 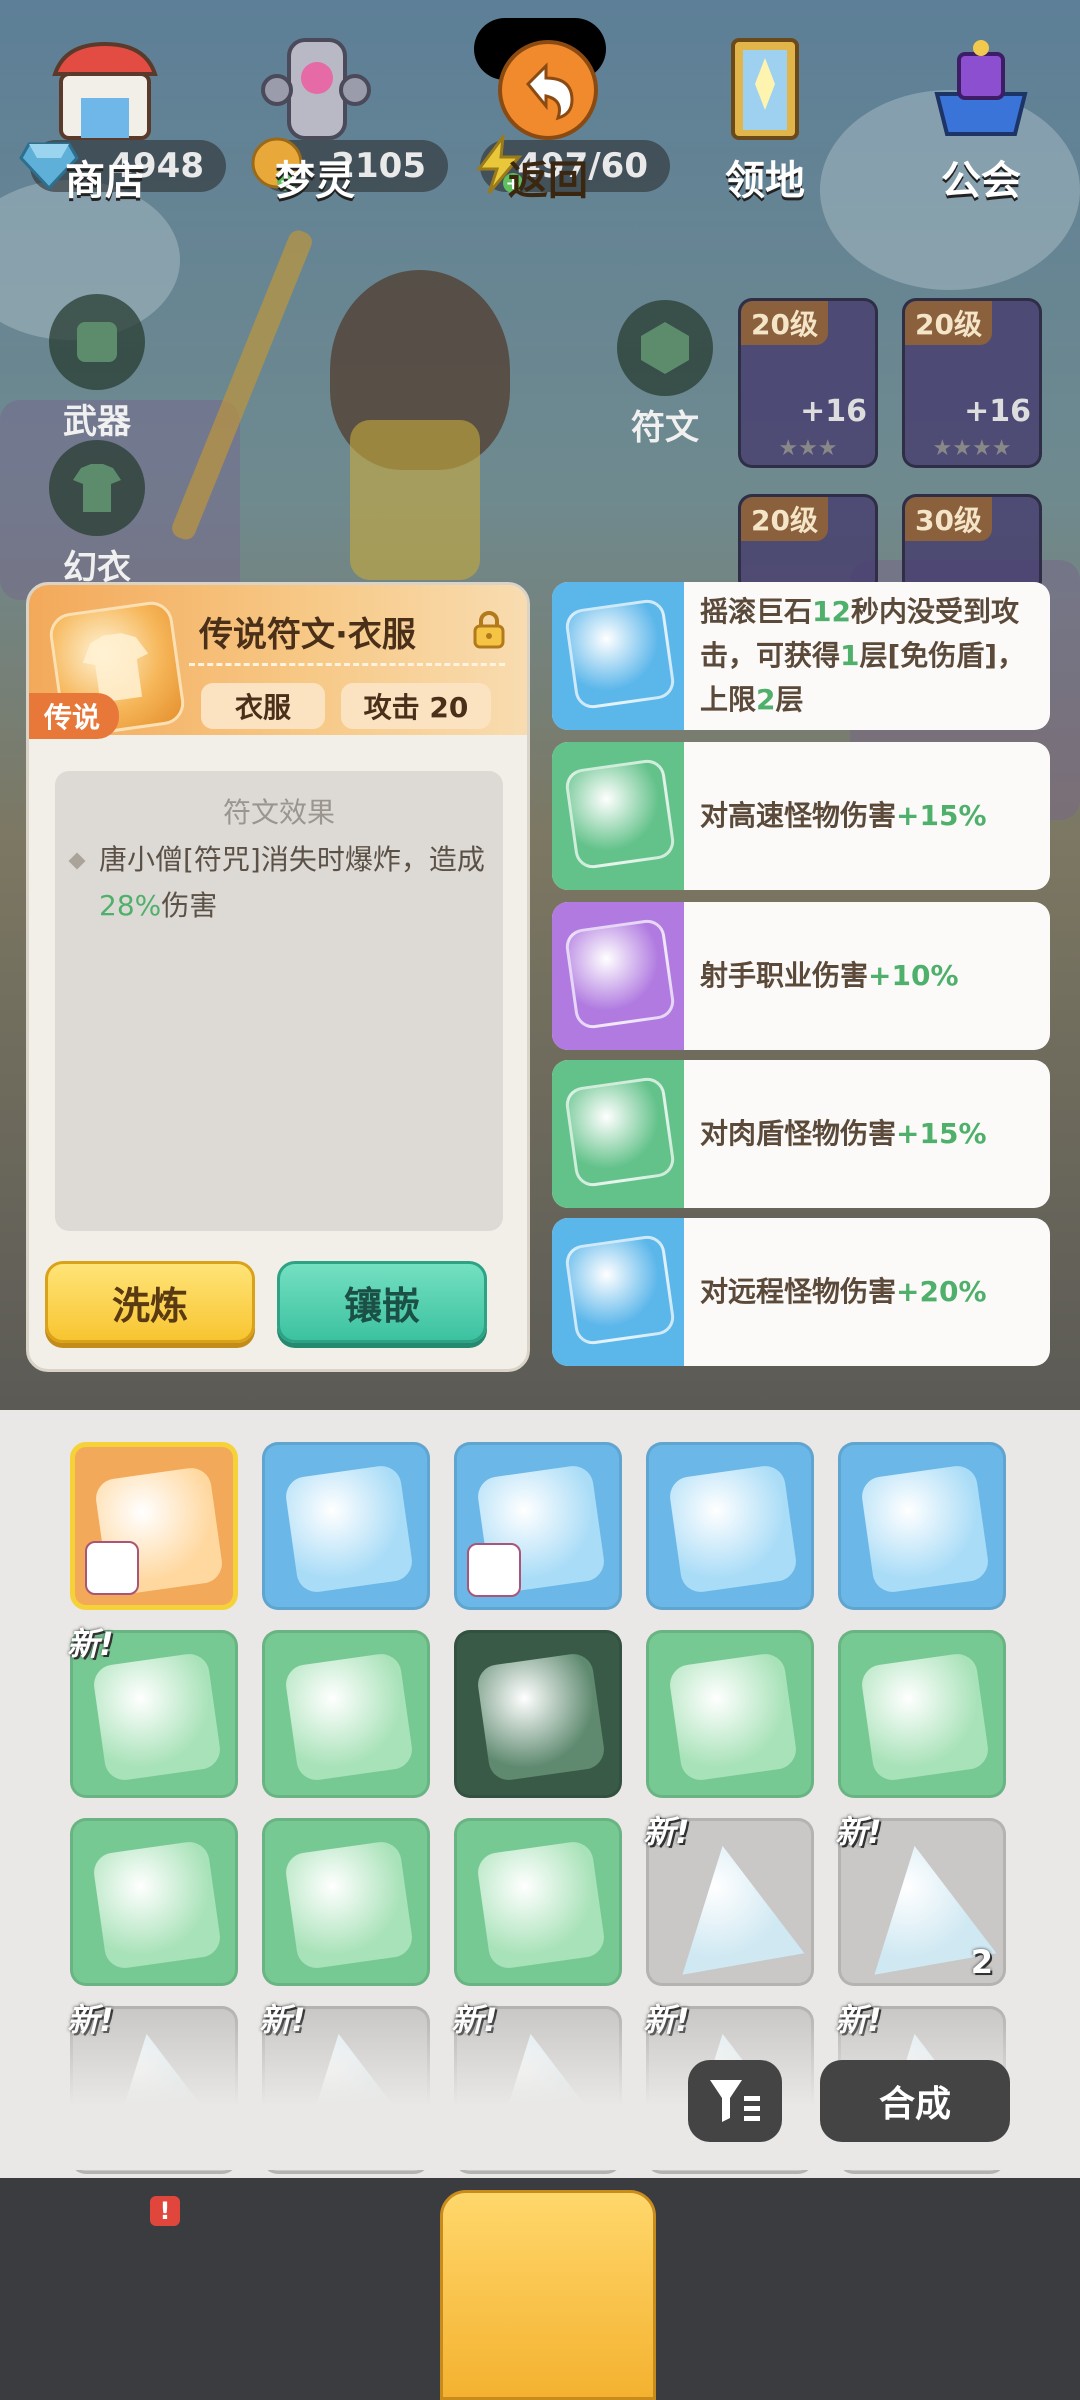 What do you see at coordinates (920, 1899) in the screenshot?
I see `rune-inventory-slot: 新! 2` at bounding box center [920, 1899].